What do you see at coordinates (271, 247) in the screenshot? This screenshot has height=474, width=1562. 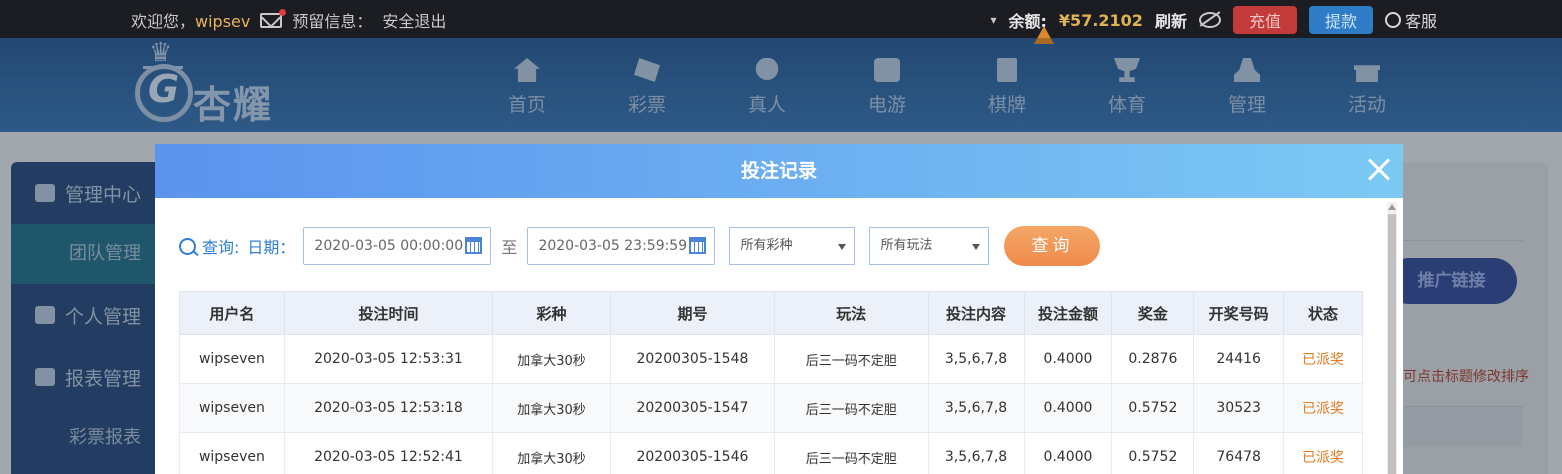 I see `date-label: 日期：` at bounding box center [271, 247].